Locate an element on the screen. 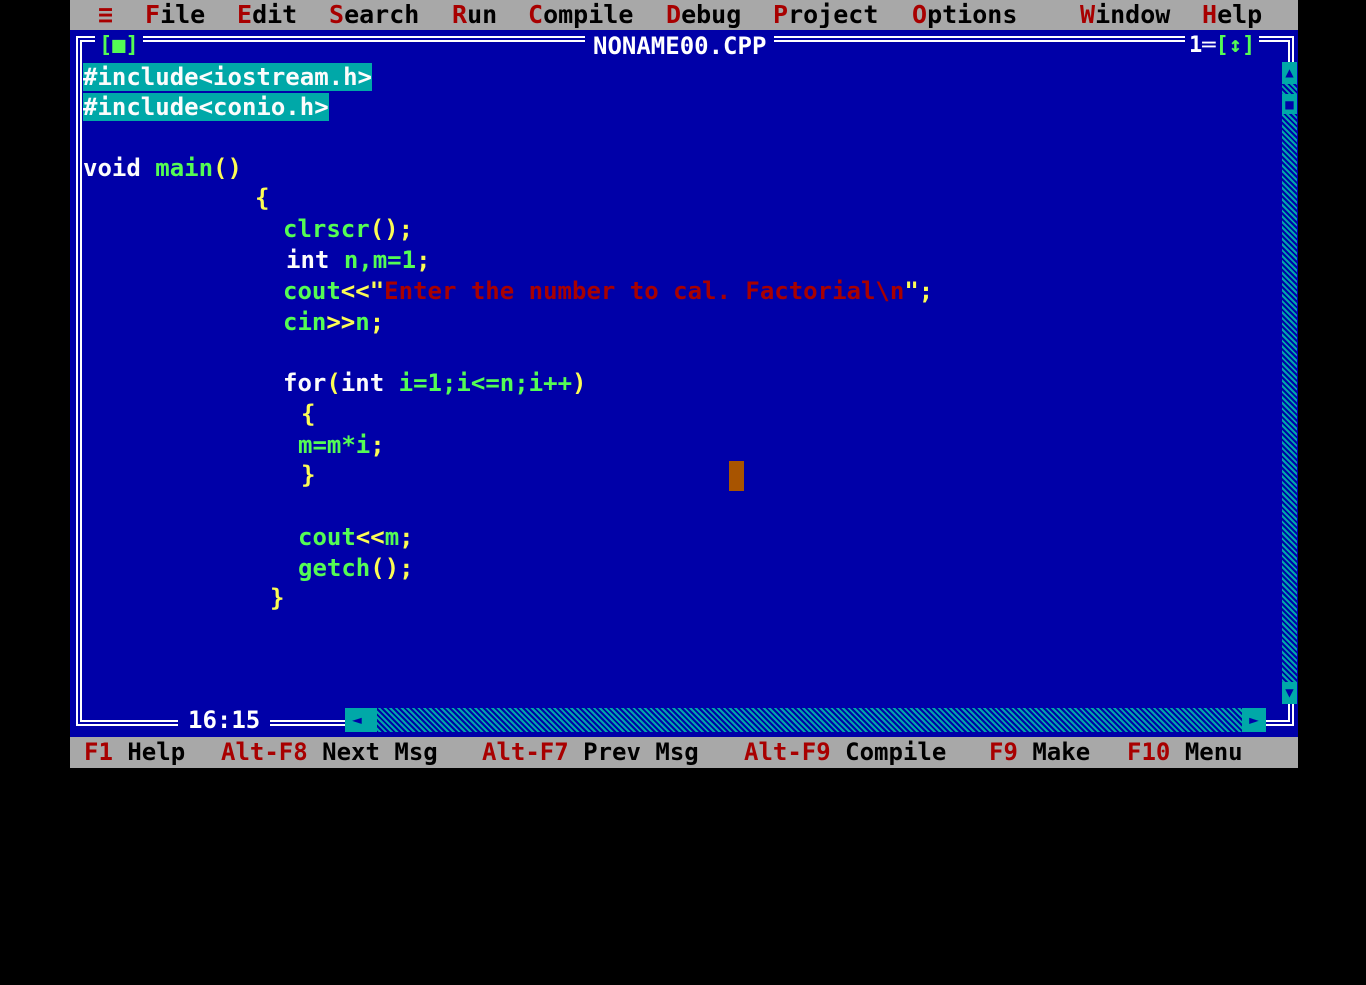 Image resolution: width=1366 pixels, height=985 pixels. code-line-13: m=m*i; is located at coordinates (341, 445).